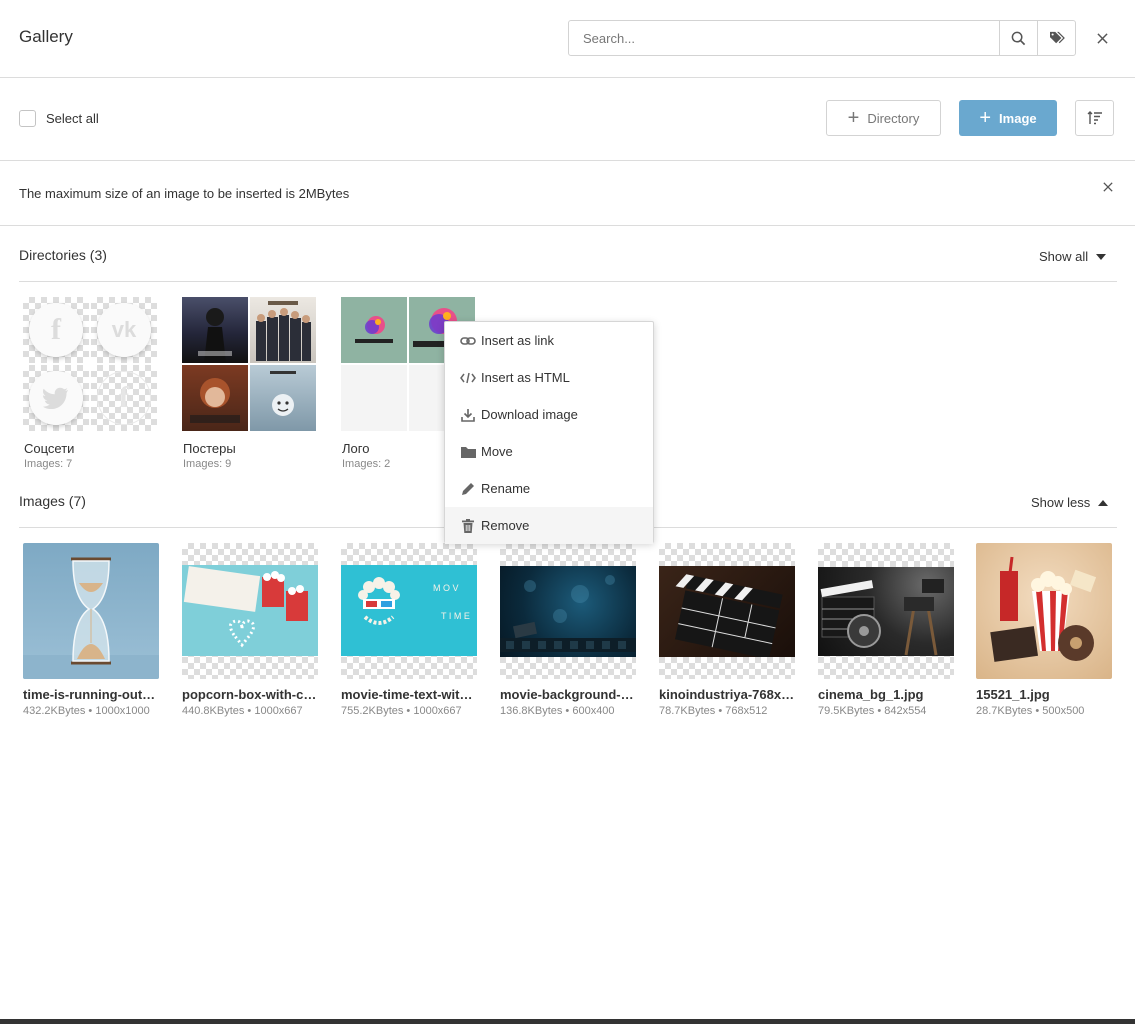 The image size is (1135, 1024). What do you see at coordinates (209, 448) in the screenshot?
I see `directory-name: Постеры` at bounding box center [209, 448].